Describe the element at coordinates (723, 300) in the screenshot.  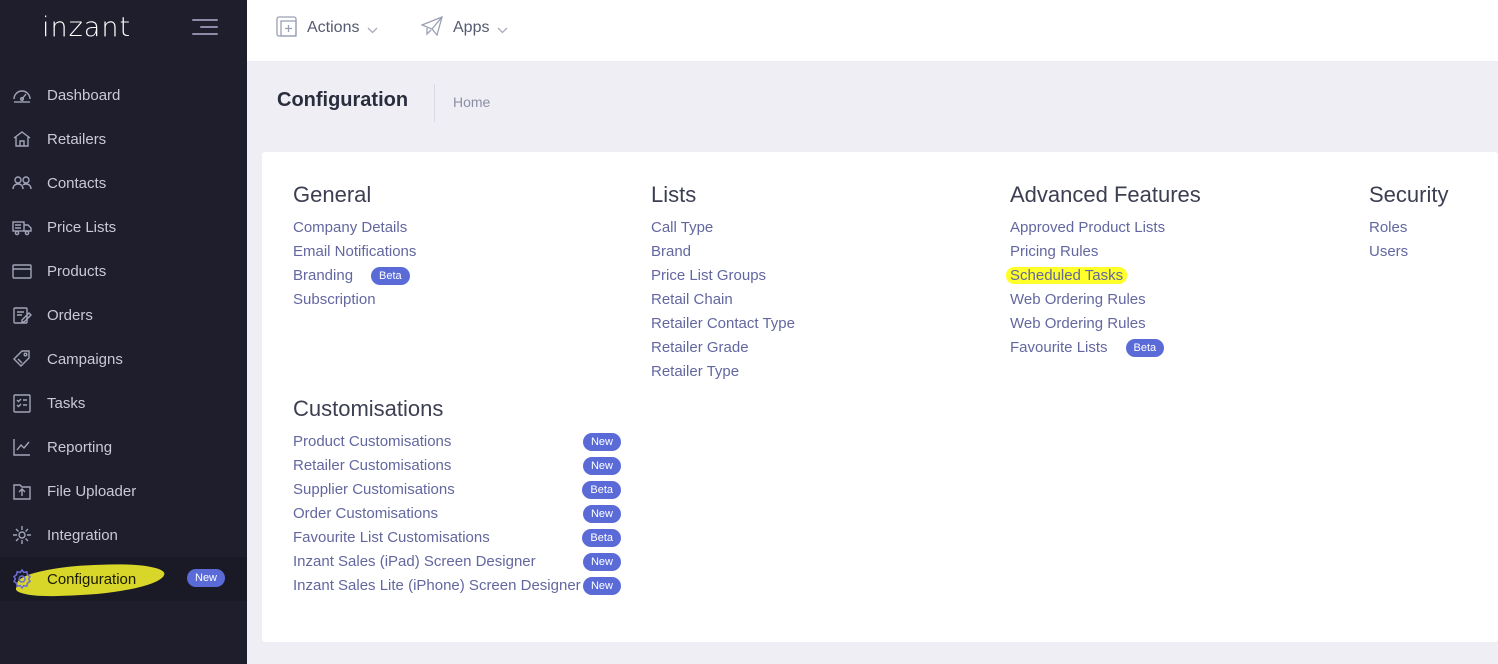
I see `link-retail-chain: Retail Chain` at that location.